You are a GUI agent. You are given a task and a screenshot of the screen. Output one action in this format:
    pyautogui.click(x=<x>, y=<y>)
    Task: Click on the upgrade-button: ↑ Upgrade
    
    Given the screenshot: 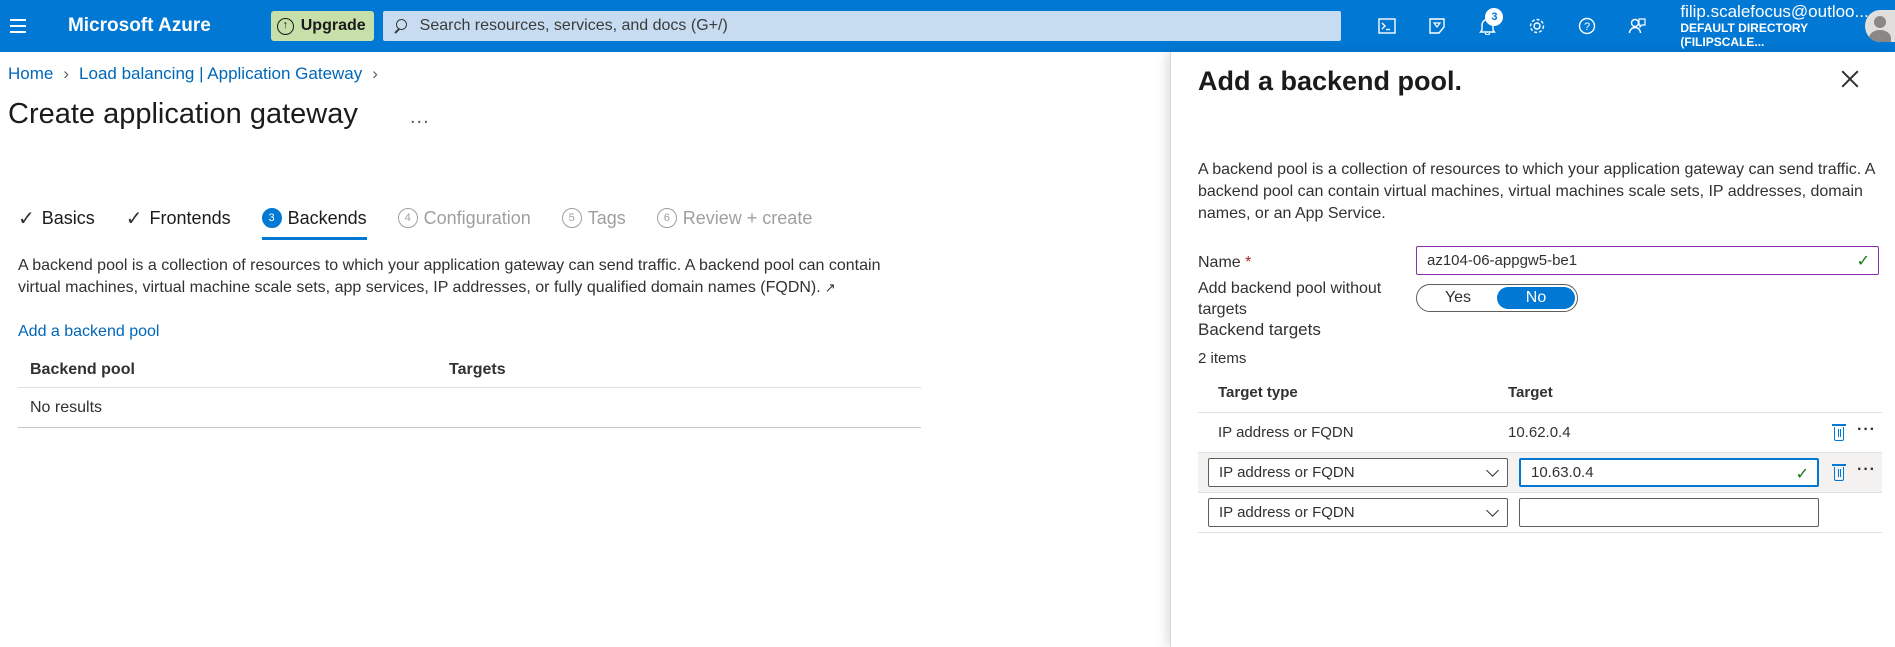 What is the action you would take?
    pyautogui.click(x=322, y=26)
    